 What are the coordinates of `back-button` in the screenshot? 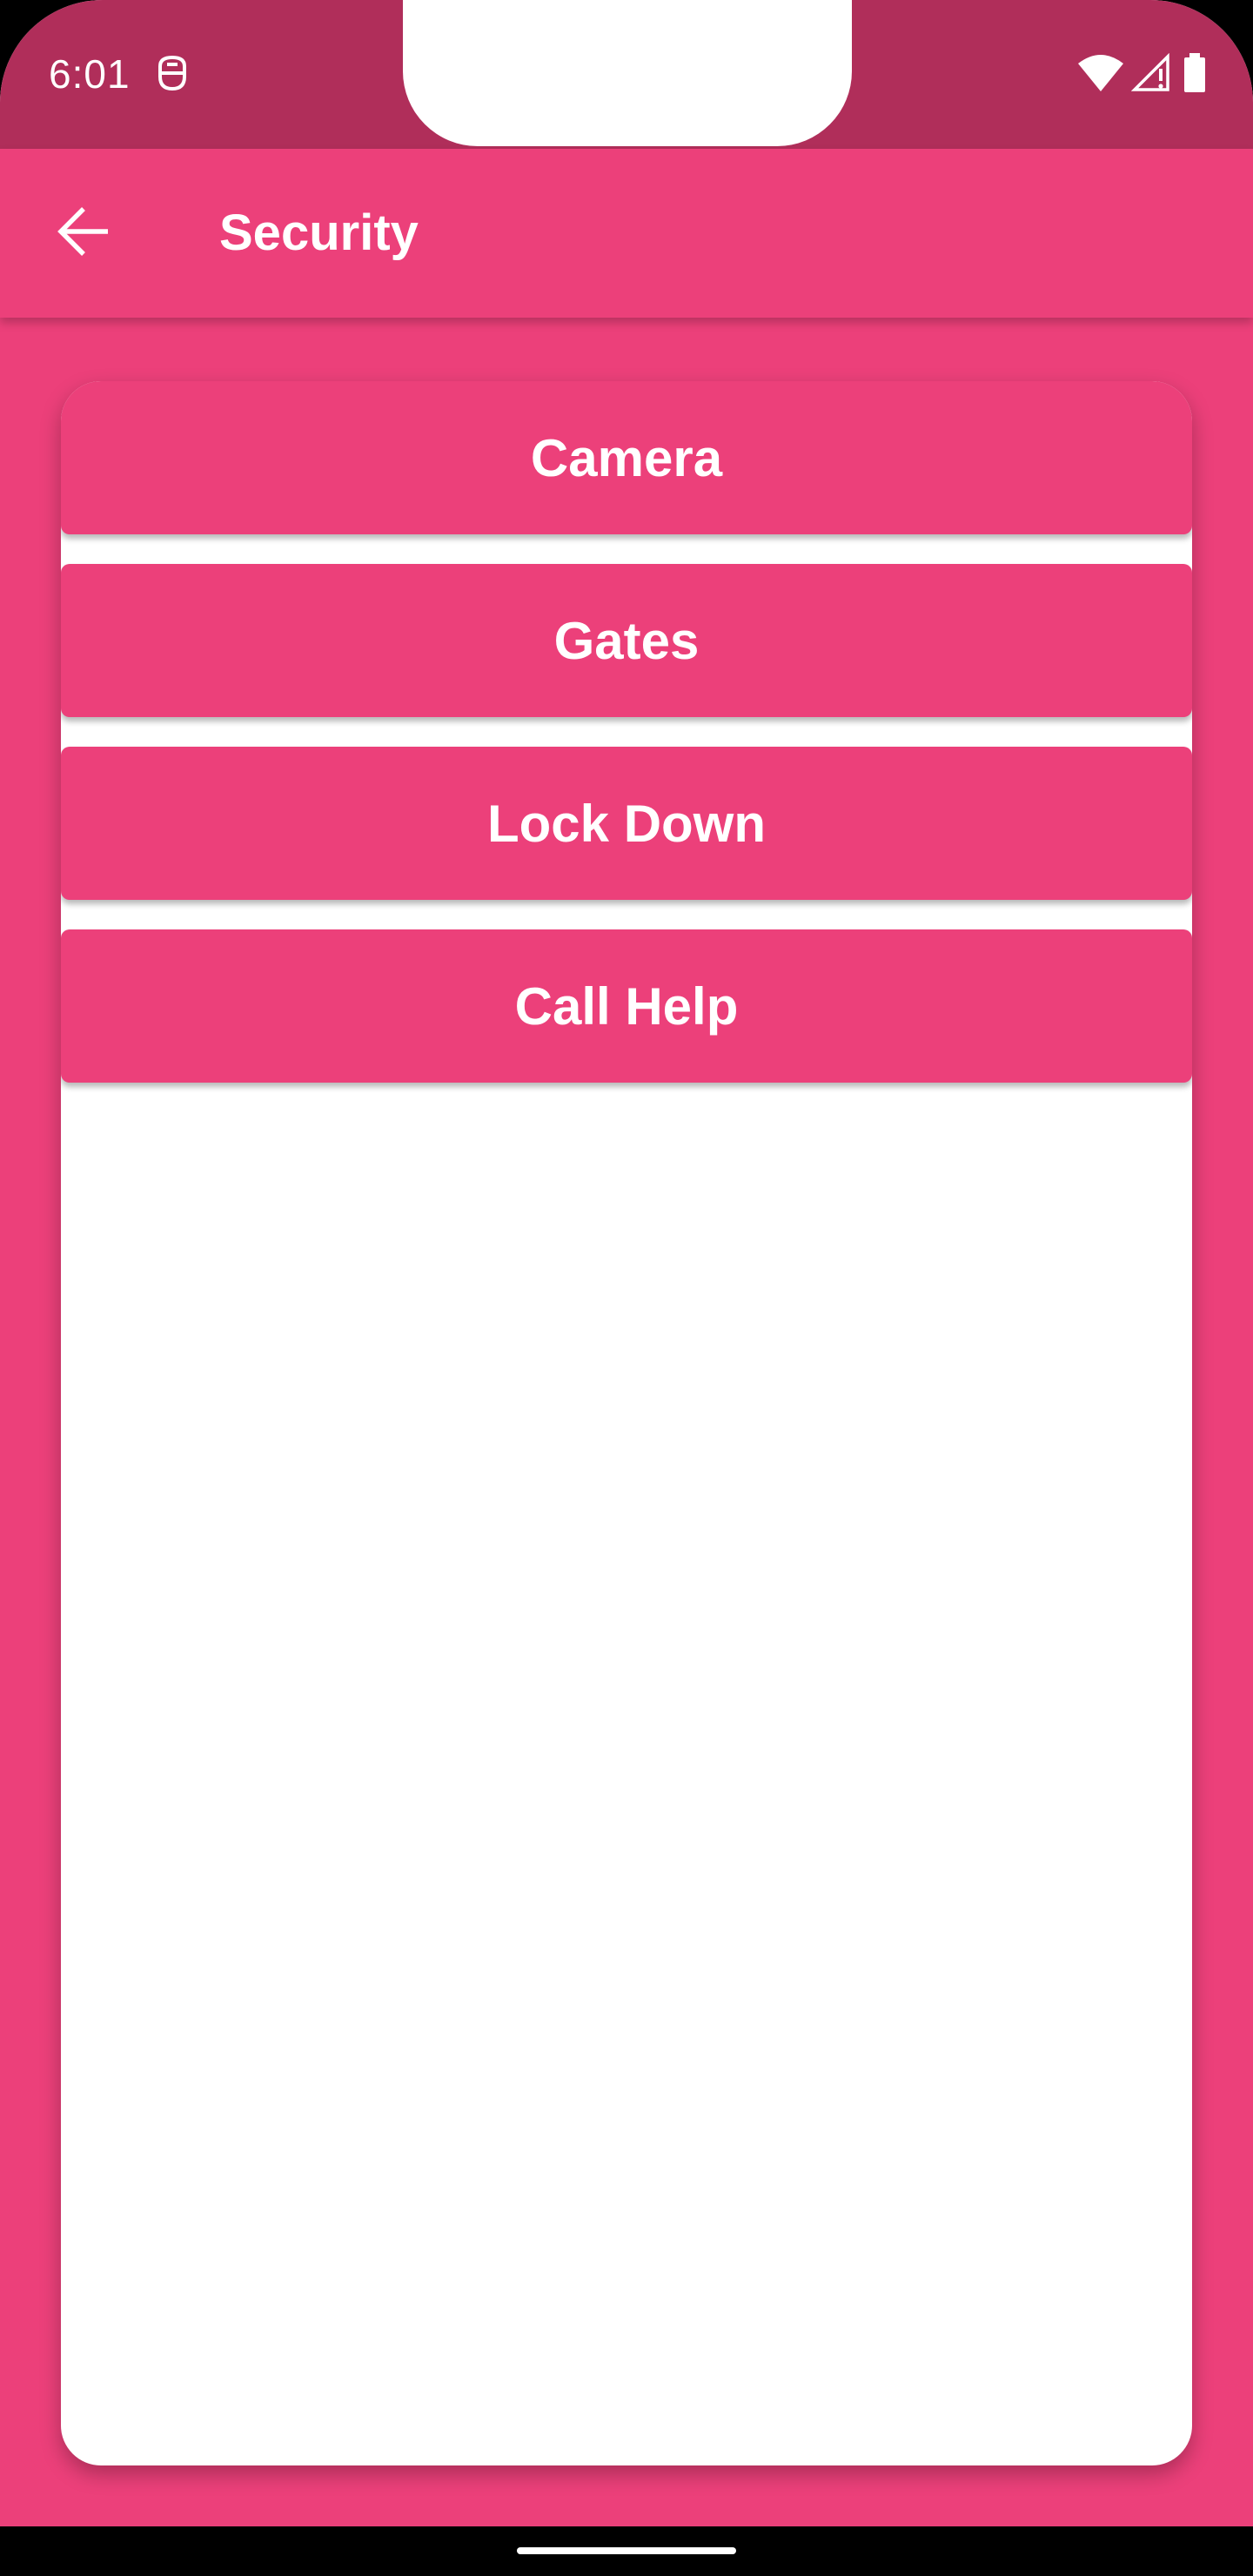 It's located at (83, 234).